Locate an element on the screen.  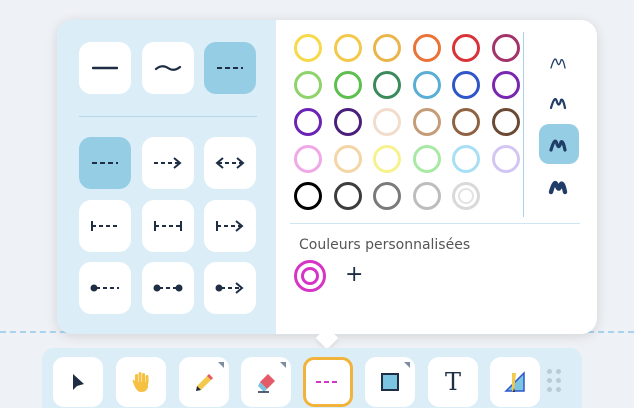
square-shape-icon is located at coordinates (390, 382).